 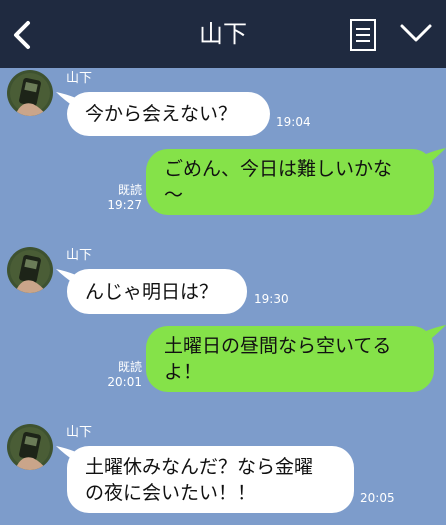 What do you see at coordinates (210, 479) in the screenshot?
I see `message-bubble-incoming: 土曜休みなんだ？なら金曜 の夜に会いたい！！` at bounding box center [210, 479].